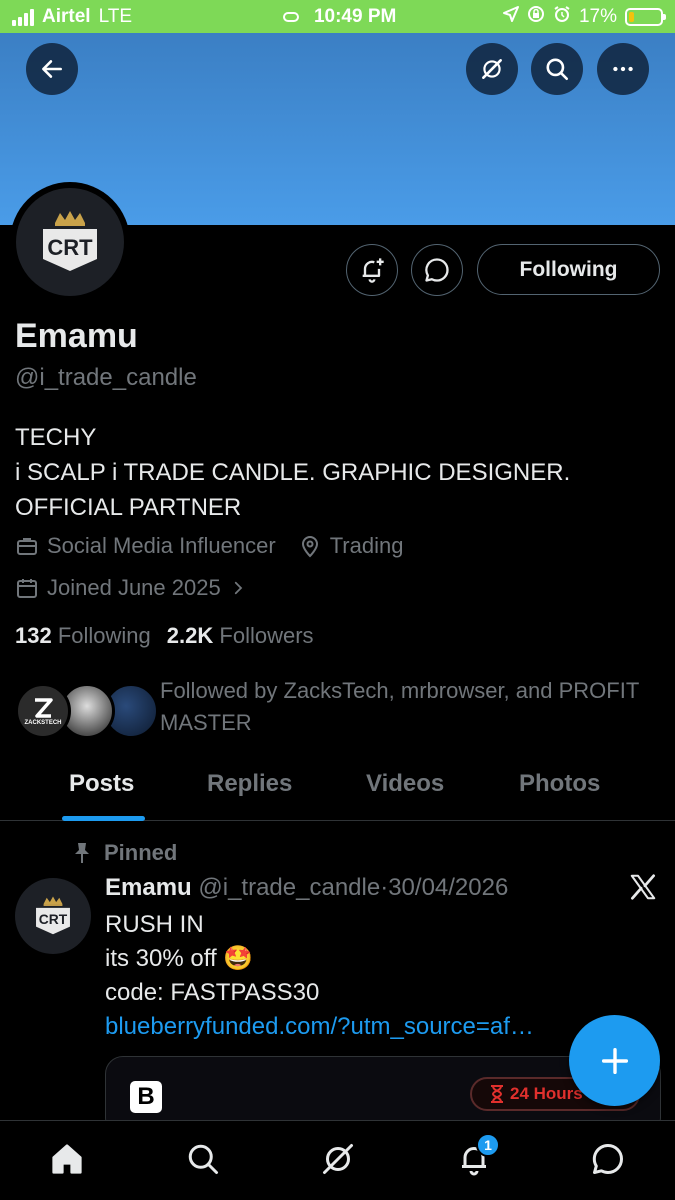 The height and width of the screenshot is (1200, 675). What do you see at coordinates (27, 546) in the screenshot?
I see `briefcase-icon` at bounding box center [27, 546].